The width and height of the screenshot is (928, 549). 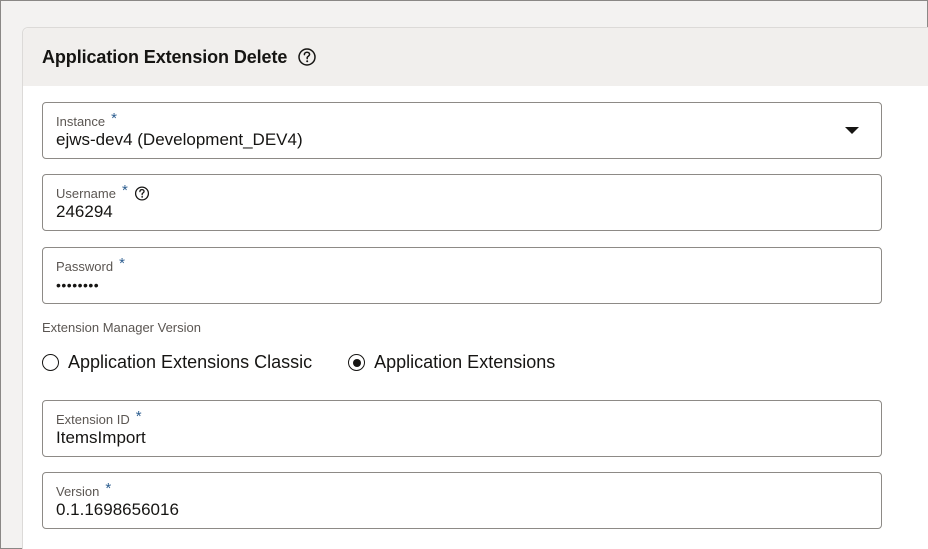 What do you see at coordinates (190, 362) in the screenshot?
I see `radio-label-classic: Application Extensions Classic` at bounding box center [190, 362].